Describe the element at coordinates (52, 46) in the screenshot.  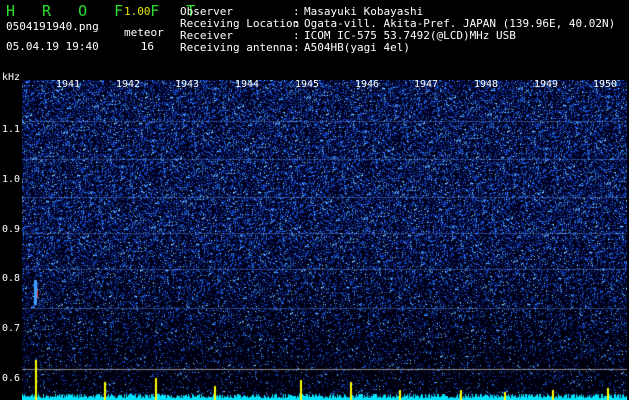
I see `timestamp: 05.04.19 19:40` at that location.